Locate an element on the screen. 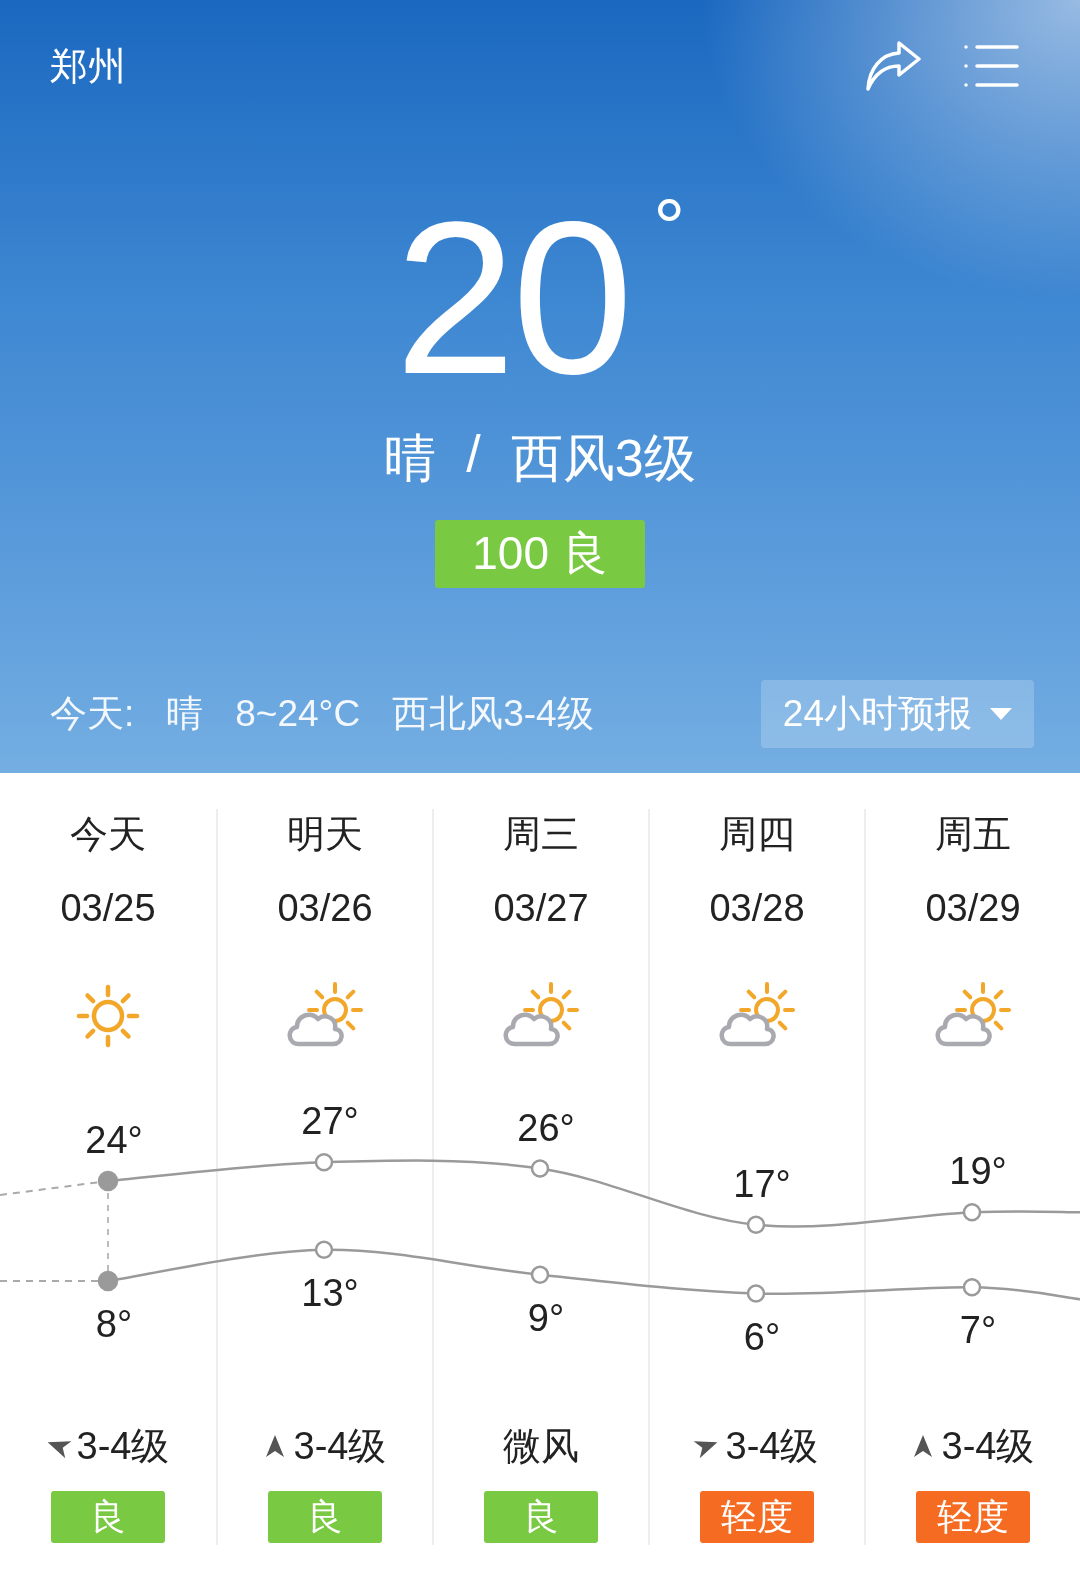 The image size is (1080, 1588). low-temperature: 8° is located at coordinates (114, 1324).